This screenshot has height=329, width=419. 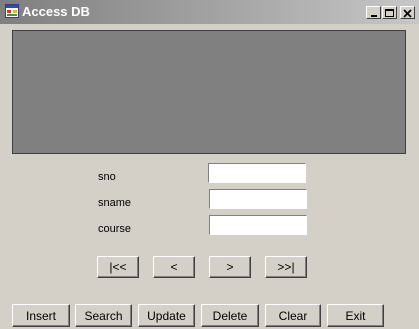 I want to click on maximize-icon, so click(x=389, y=13).